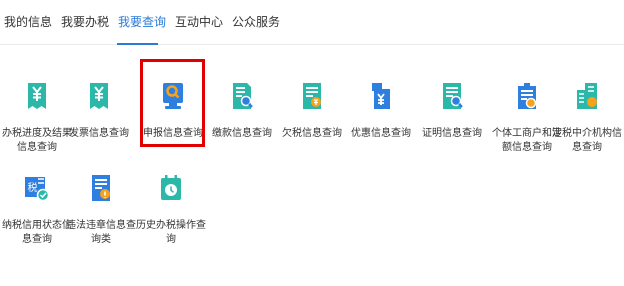  Describe the element at coordinates (312, 133) in the screenshot. I see `item-label: 欠税信息查询` at that location.